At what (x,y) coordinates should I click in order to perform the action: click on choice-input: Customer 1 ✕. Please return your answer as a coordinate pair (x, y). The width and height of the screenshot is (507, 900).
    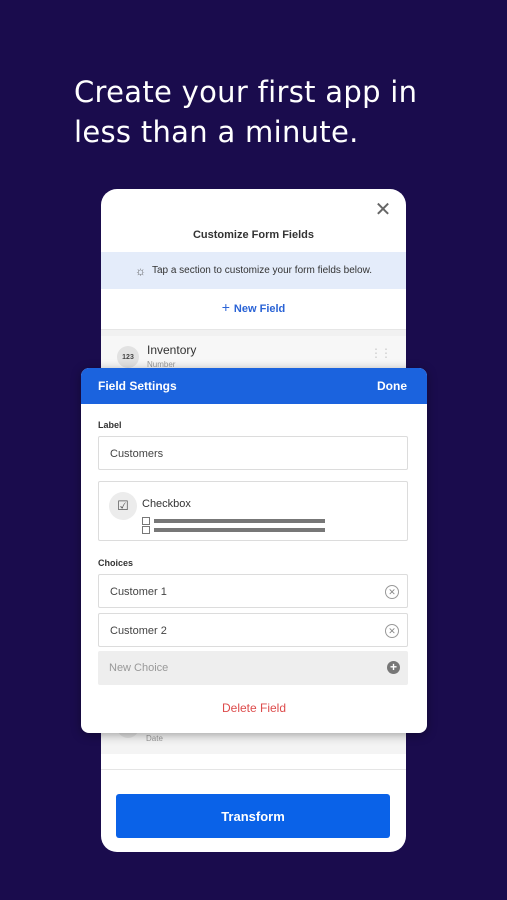
    Looking at the image, I should click on (253, 591).